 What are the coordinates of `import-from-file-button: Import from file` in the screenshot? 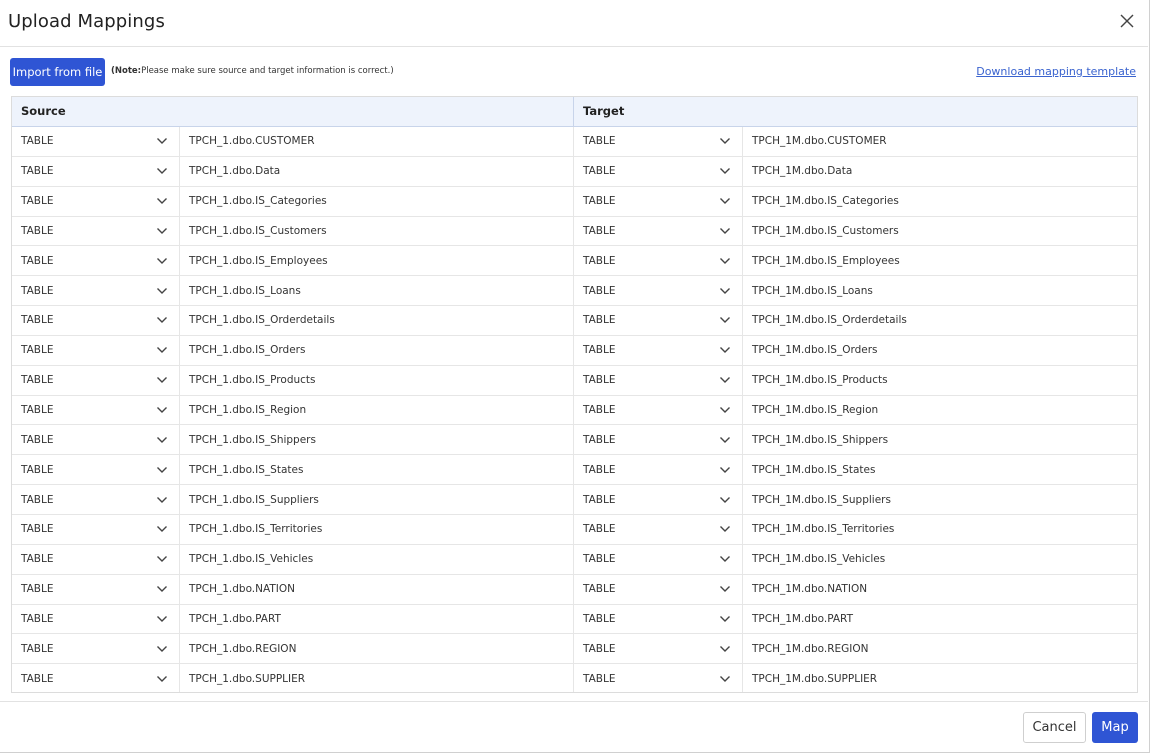 It's located at (57, 72).